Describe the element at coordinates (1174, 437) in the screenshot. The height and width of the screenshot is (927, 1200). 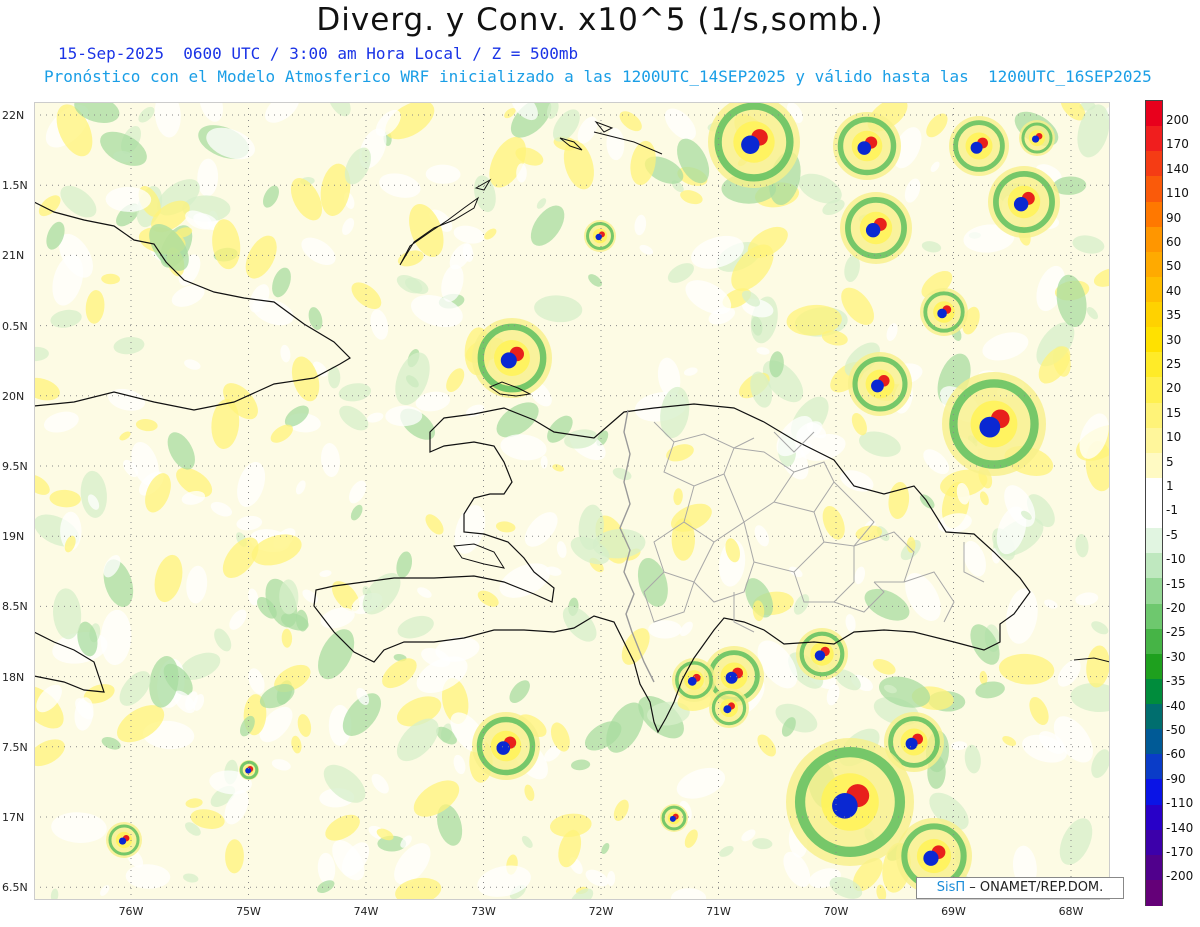
I see `colorbar-label: 10` at that location.